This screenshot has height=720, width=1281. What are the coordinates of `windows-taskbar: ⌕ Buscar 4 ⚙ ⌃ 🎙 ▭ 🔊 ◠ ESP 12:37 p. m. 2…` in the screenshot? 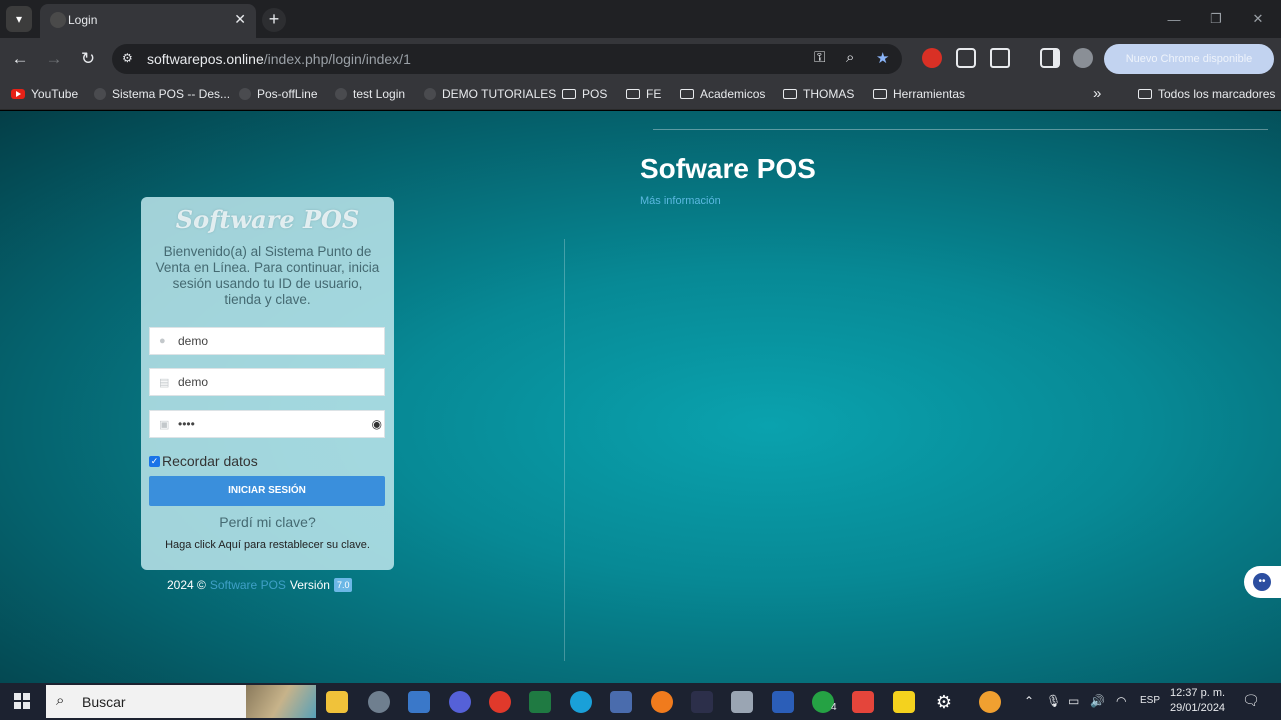 It's located at (640, 701).